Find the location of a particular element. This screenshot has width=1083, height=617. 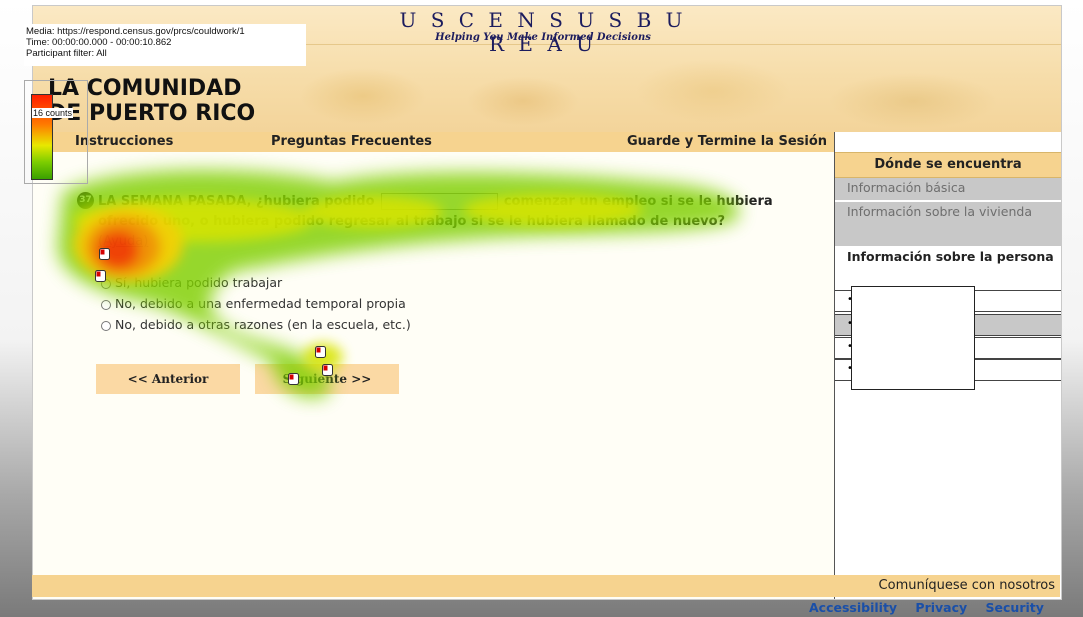

question-part-b: , ¿hubiera podido is located at coordinates (310, 201).